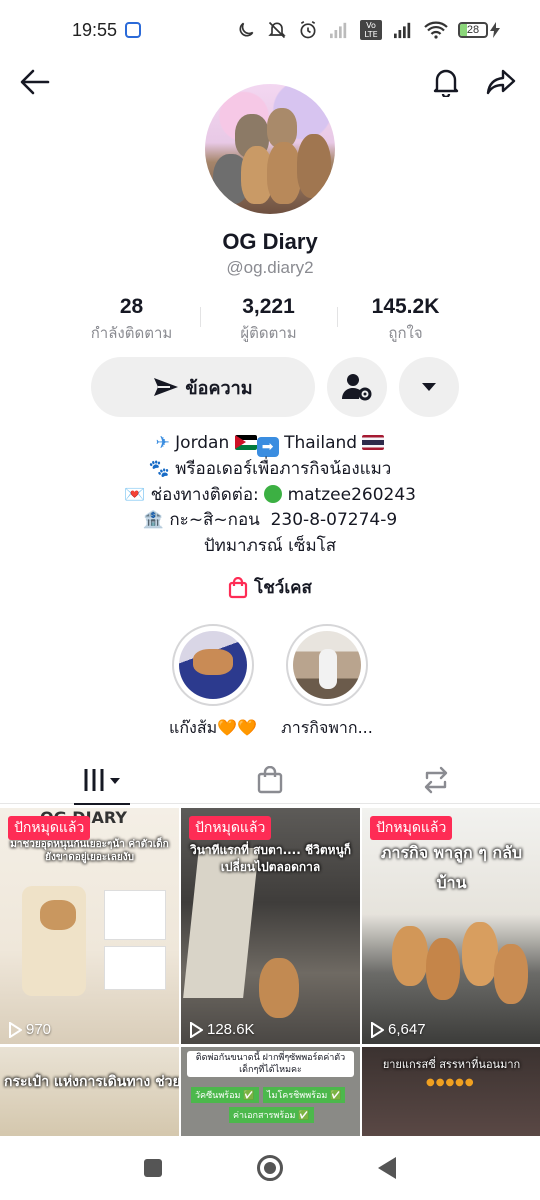  What do you see at coordinates (166, 387) in the screenshot?
I see `send-icon` at bounding box center [166, 387].